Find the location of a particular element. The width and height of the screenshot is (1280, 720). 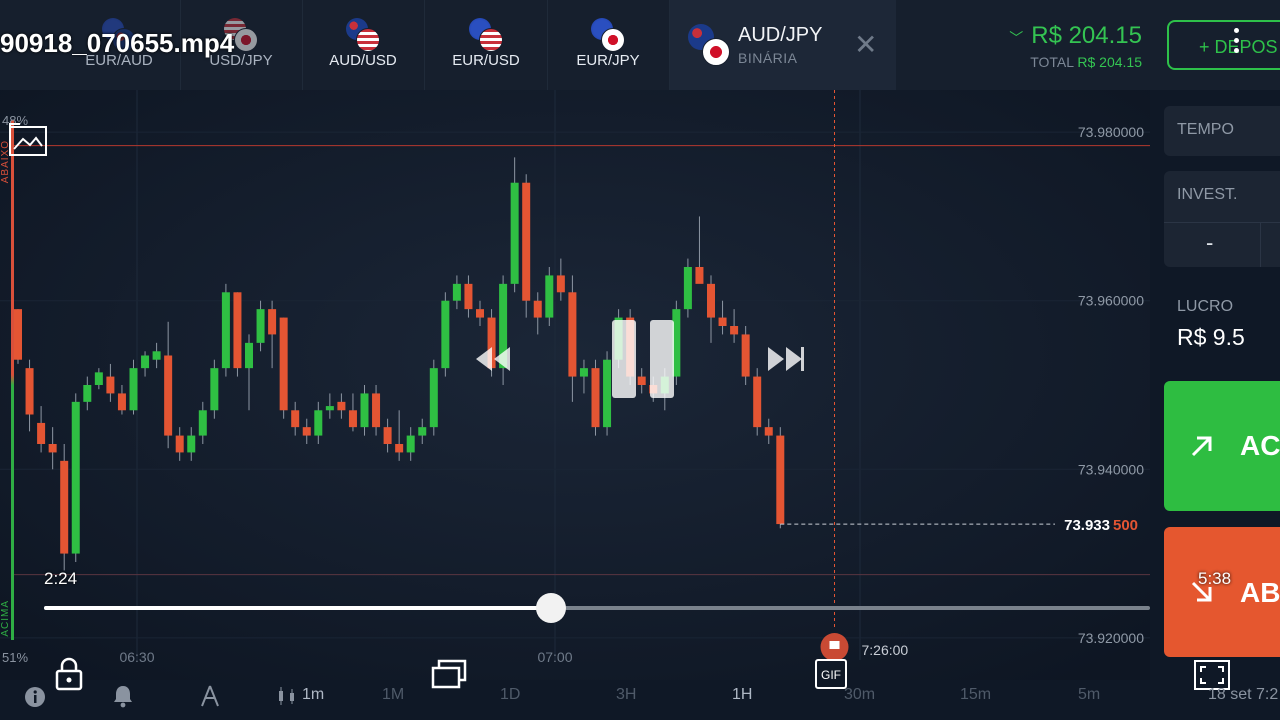

expiry-flag-icon-flag is located at coordinates (834, 645).